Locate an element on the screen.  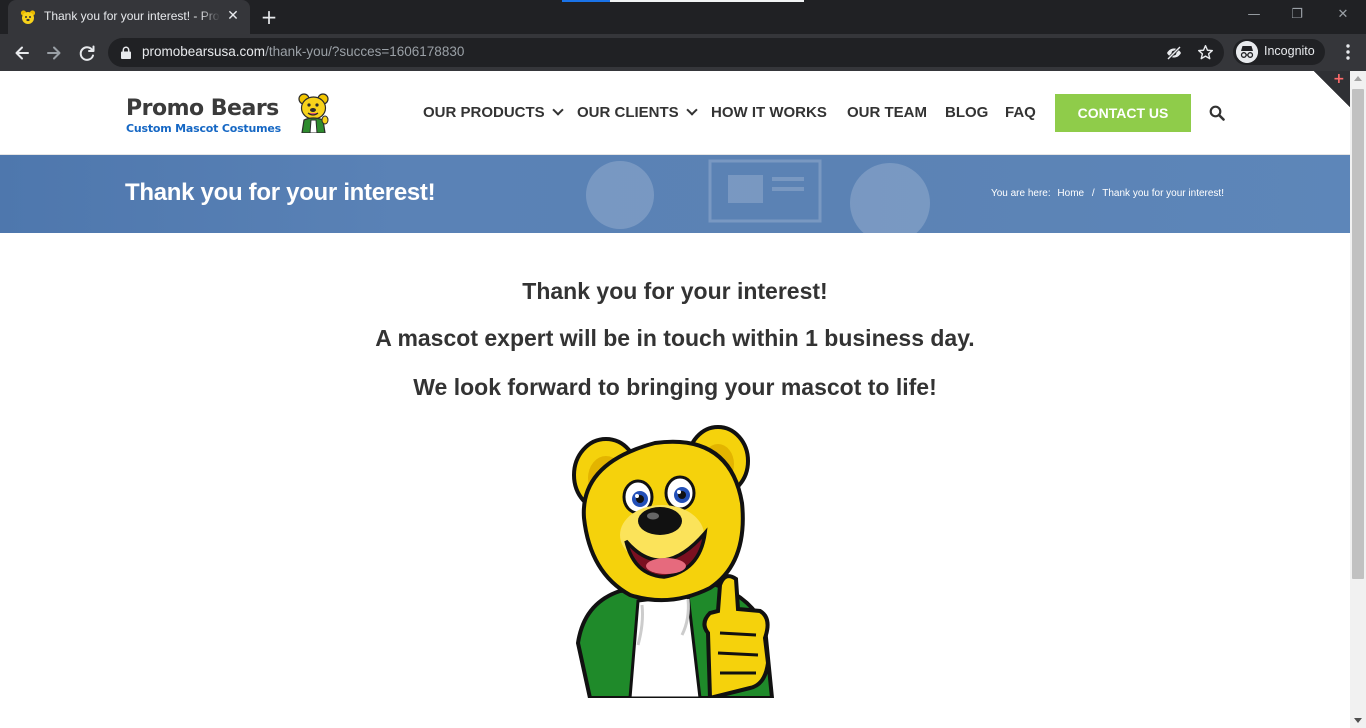
forward-arrow-icon is located at coordinates (54, 53).